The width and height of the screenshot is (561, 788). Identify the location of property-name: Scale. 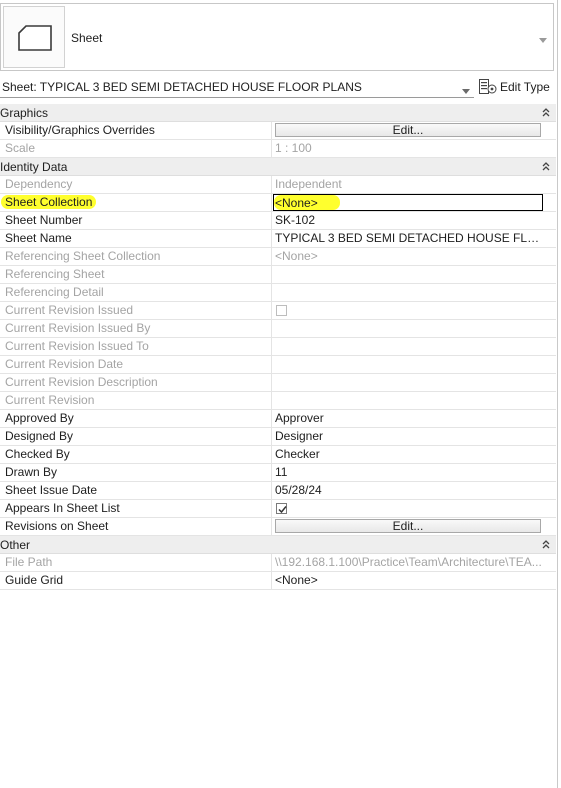
(136, 148).